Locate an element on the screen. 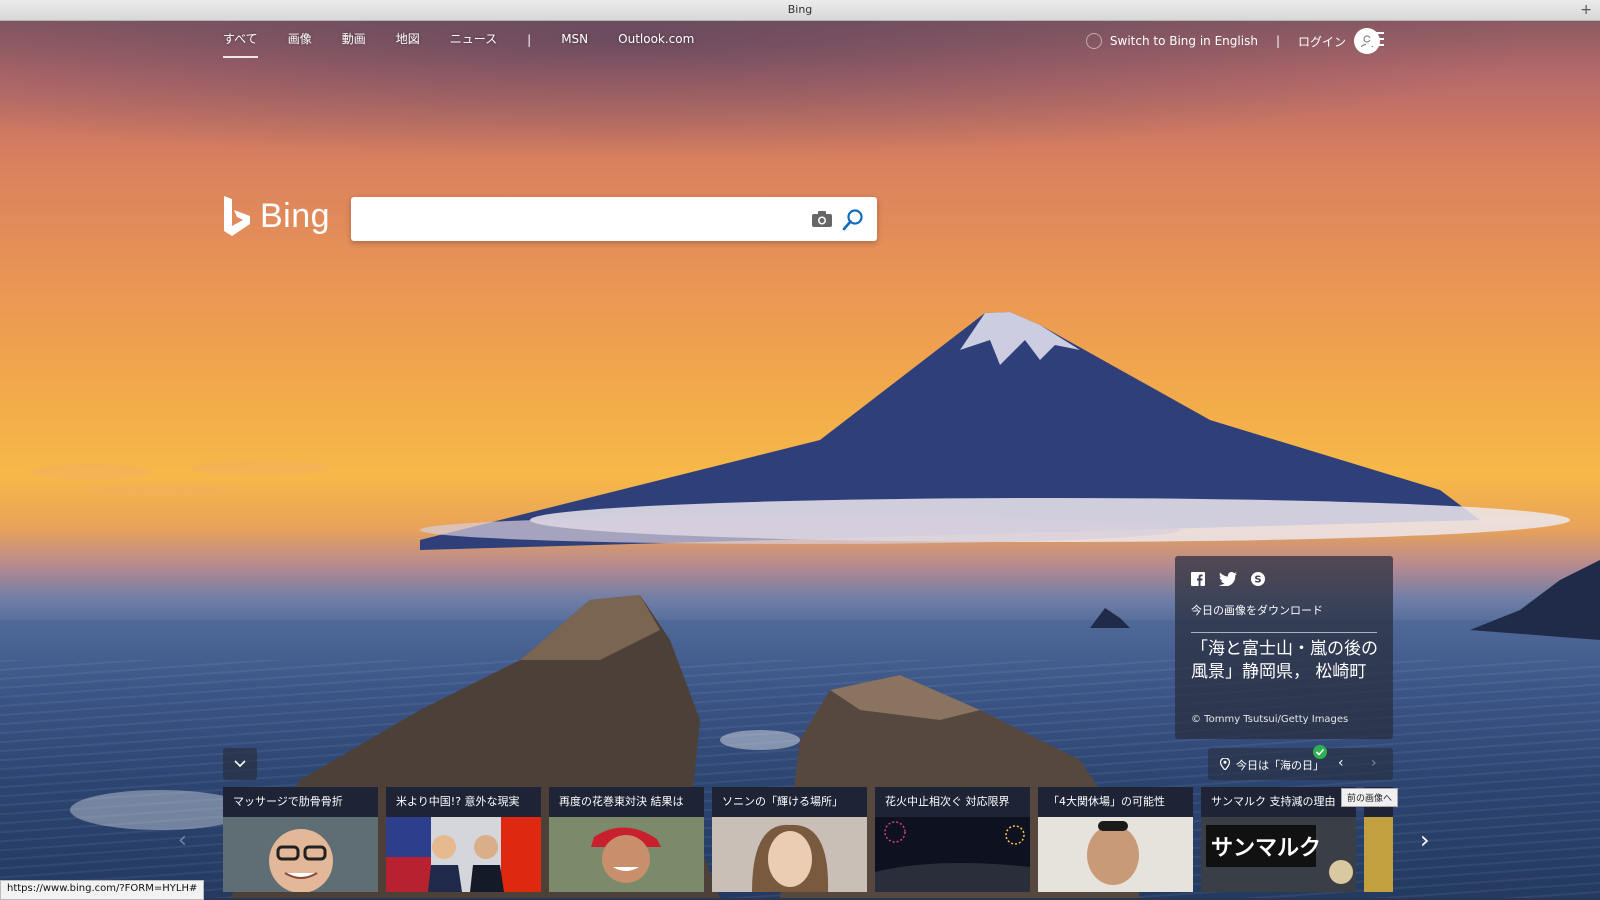 Image resolution: width=1600 pixels, height=900 pixels. share-buttons: S is located at coordinates (1235, 579).